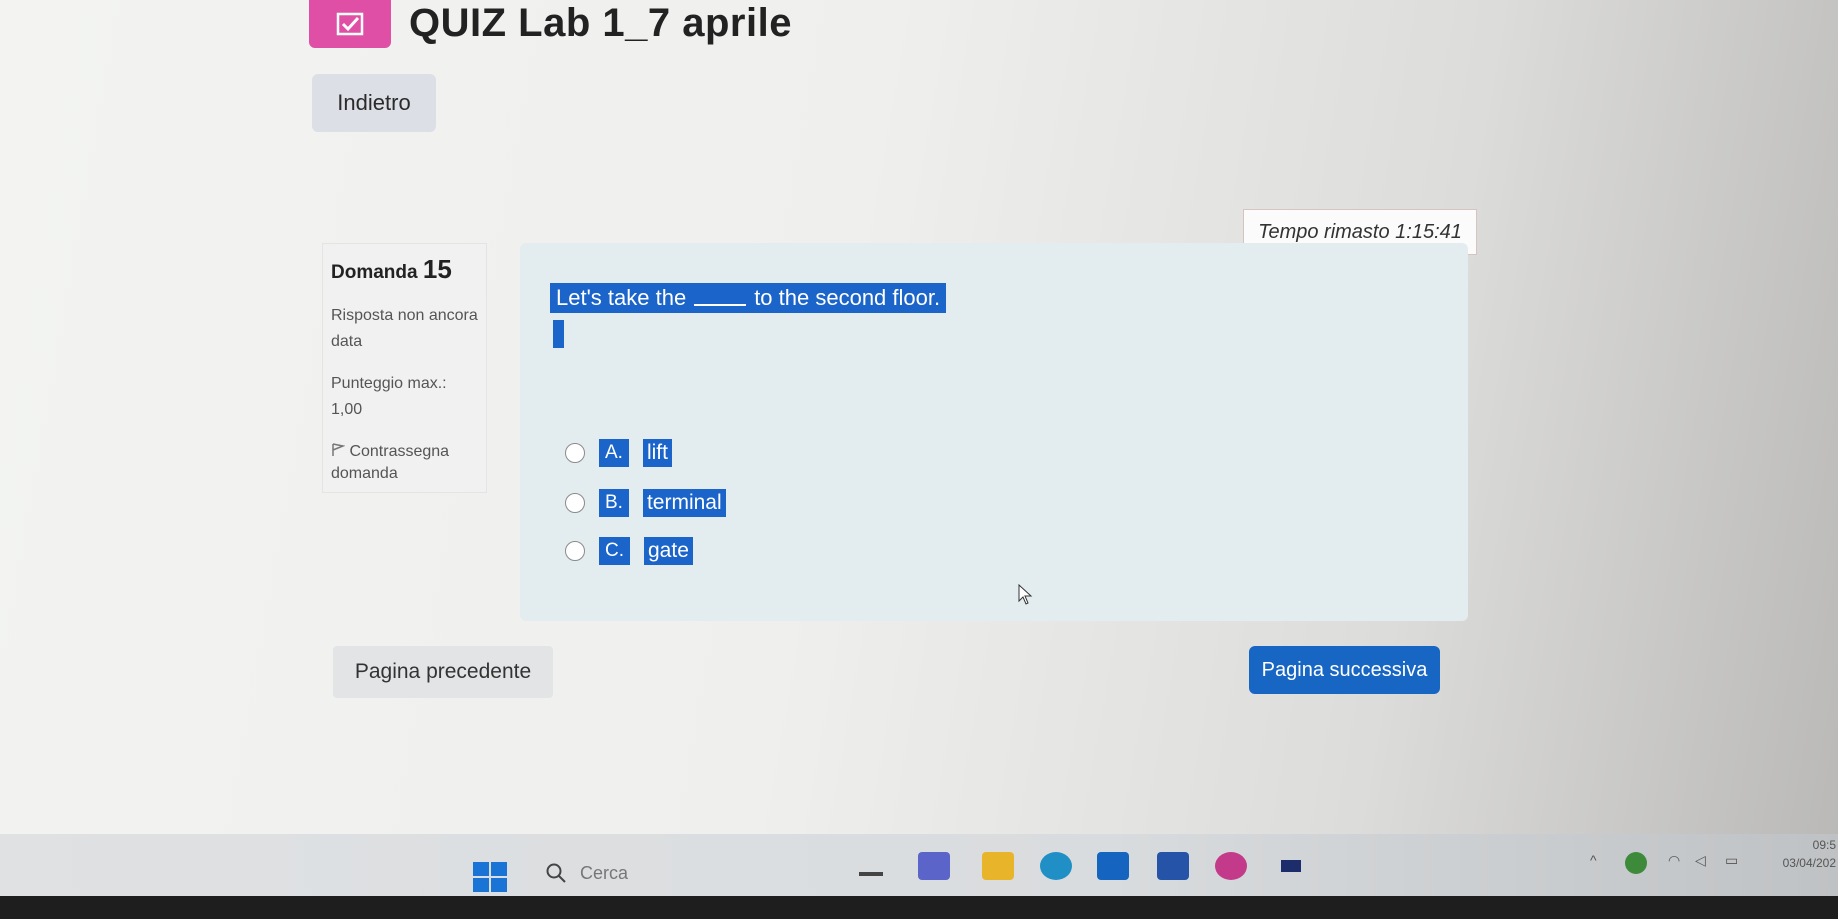  Describe the element at coordinates (600, 23) in the screenshot. I see `page-title: QUIZ Lab 1_7 aprile` at that location.